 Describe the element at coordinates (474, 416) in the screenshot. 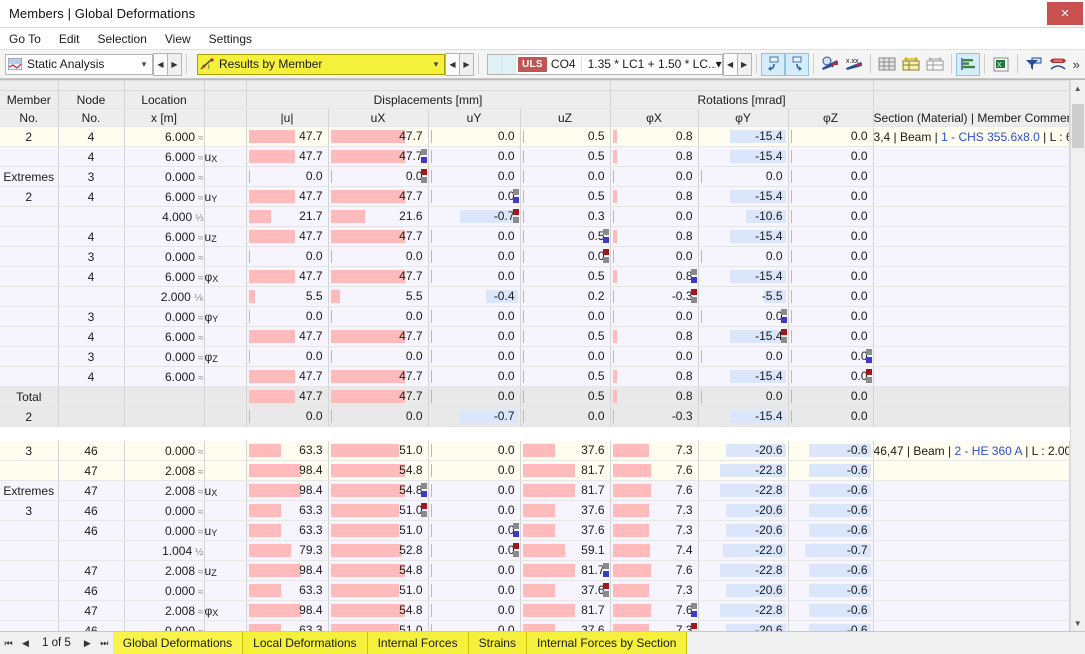

I see `cell-uy: -0.7` at that location.